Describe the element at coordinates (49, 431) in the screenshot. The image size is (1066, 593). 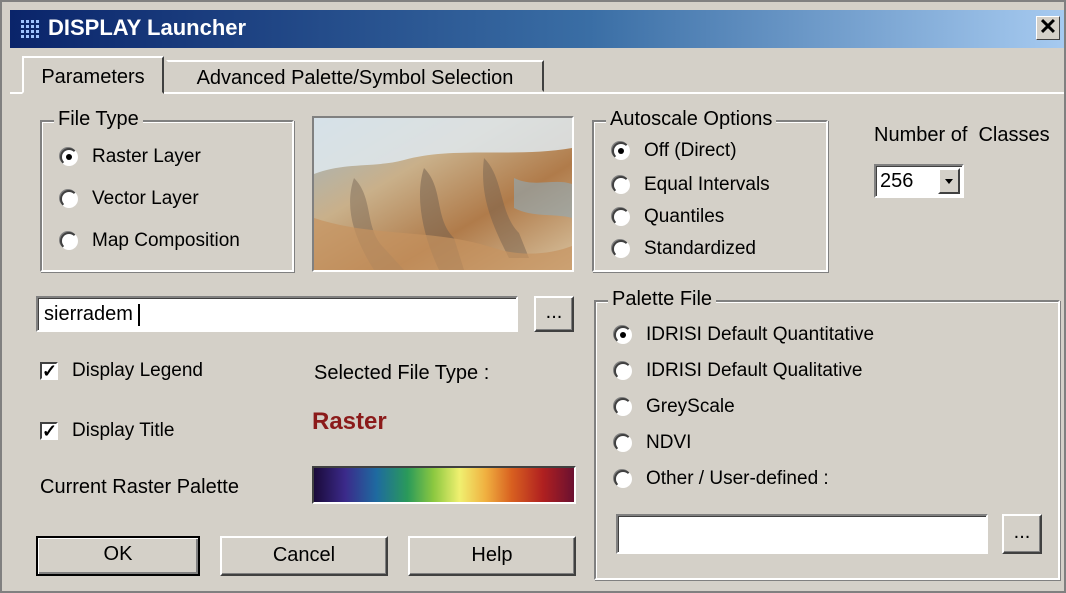
I see `display-title-checkbox: ✓` at that location.